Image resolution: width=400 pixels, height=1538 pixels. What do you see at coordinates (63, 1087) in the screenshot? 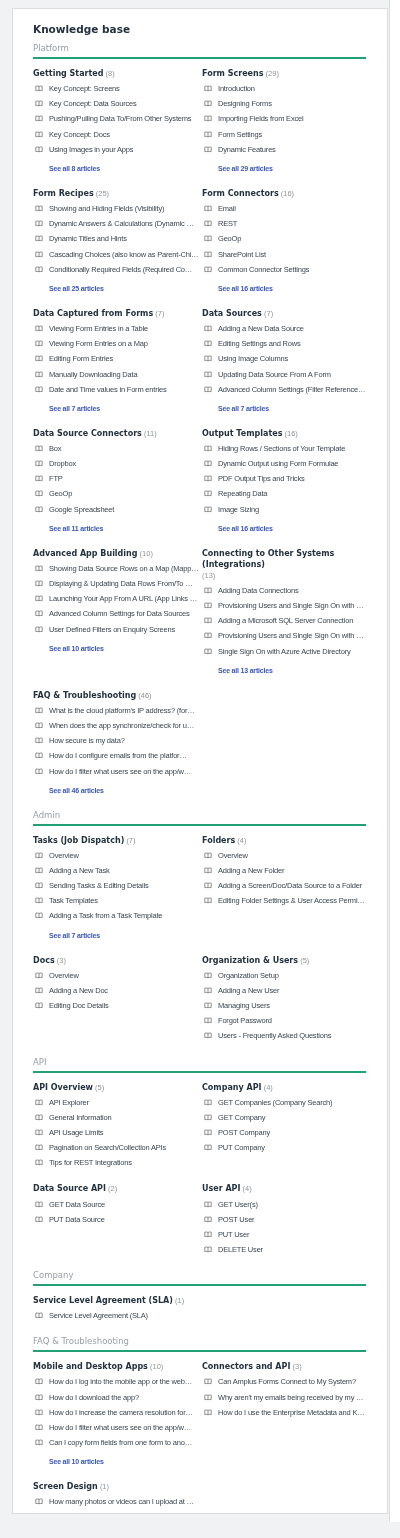
I see `category-title: API Overview` at bounding box center [63, 1087].